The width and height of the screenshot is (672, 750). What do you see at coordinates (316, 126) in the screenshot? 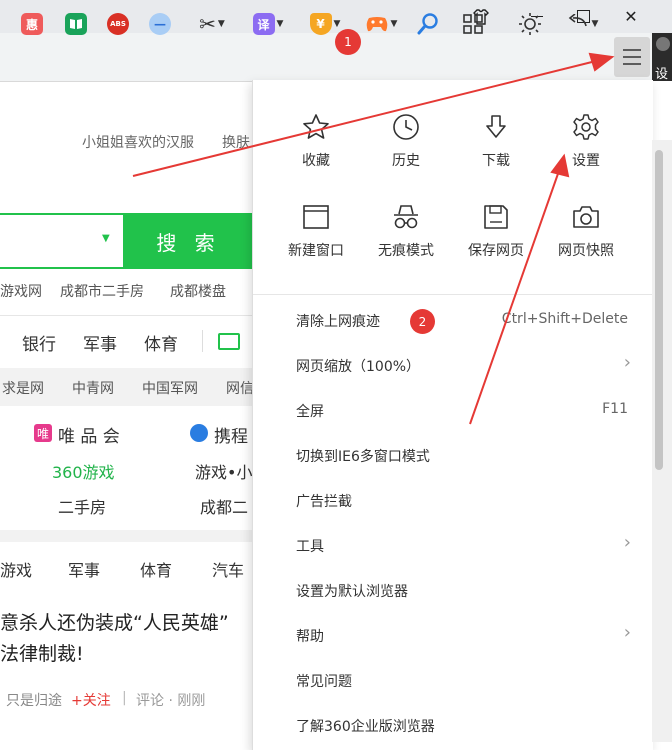
I see `star-icon` at bounding box center [316, 126].